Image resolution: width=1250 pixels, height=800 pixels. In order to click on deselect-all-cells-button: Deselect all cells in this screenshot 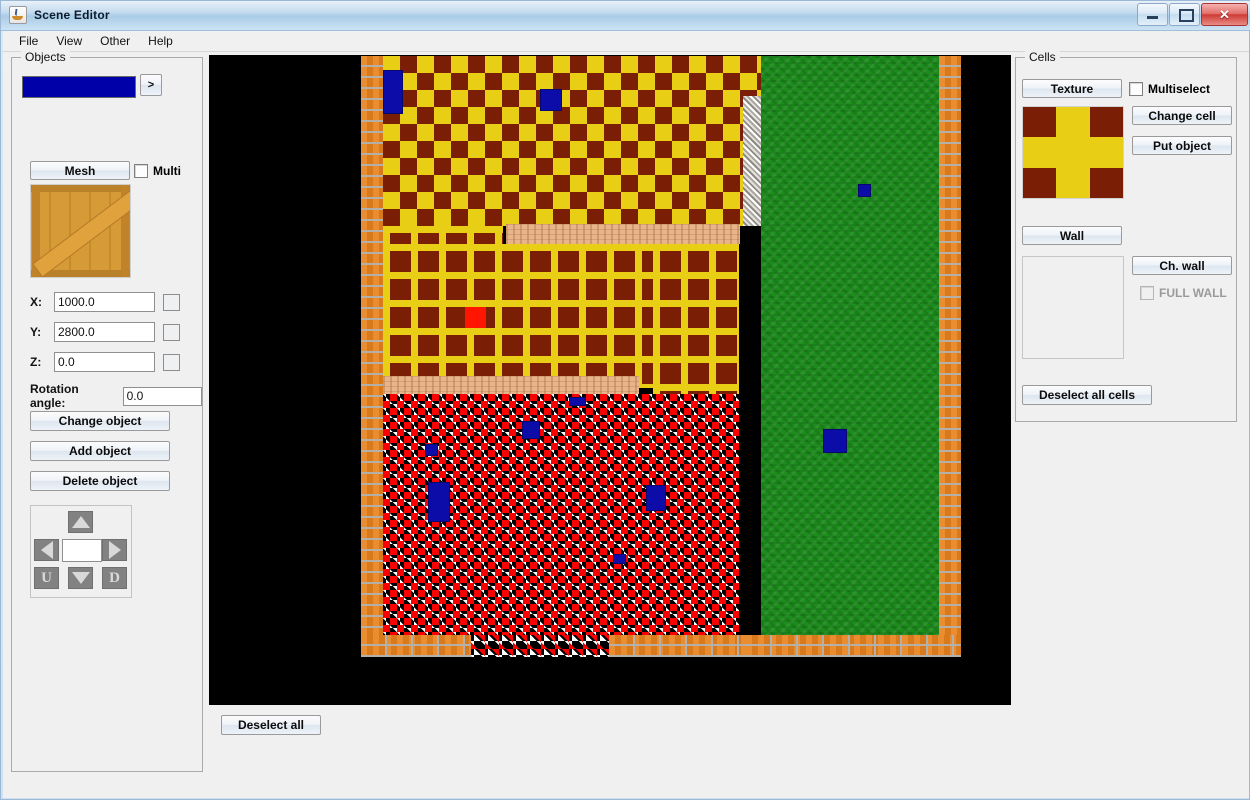, I will do `click(1087, 395)`.